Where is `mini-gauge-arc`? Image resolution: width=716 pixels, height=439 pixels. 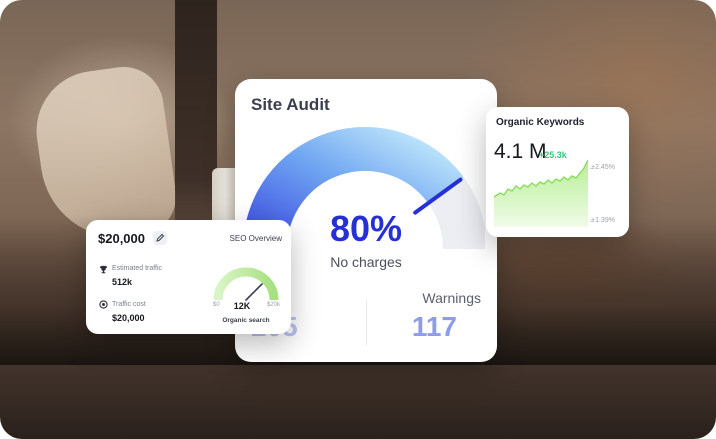
mini-gauge-arc is located at coordinates (246, 284).